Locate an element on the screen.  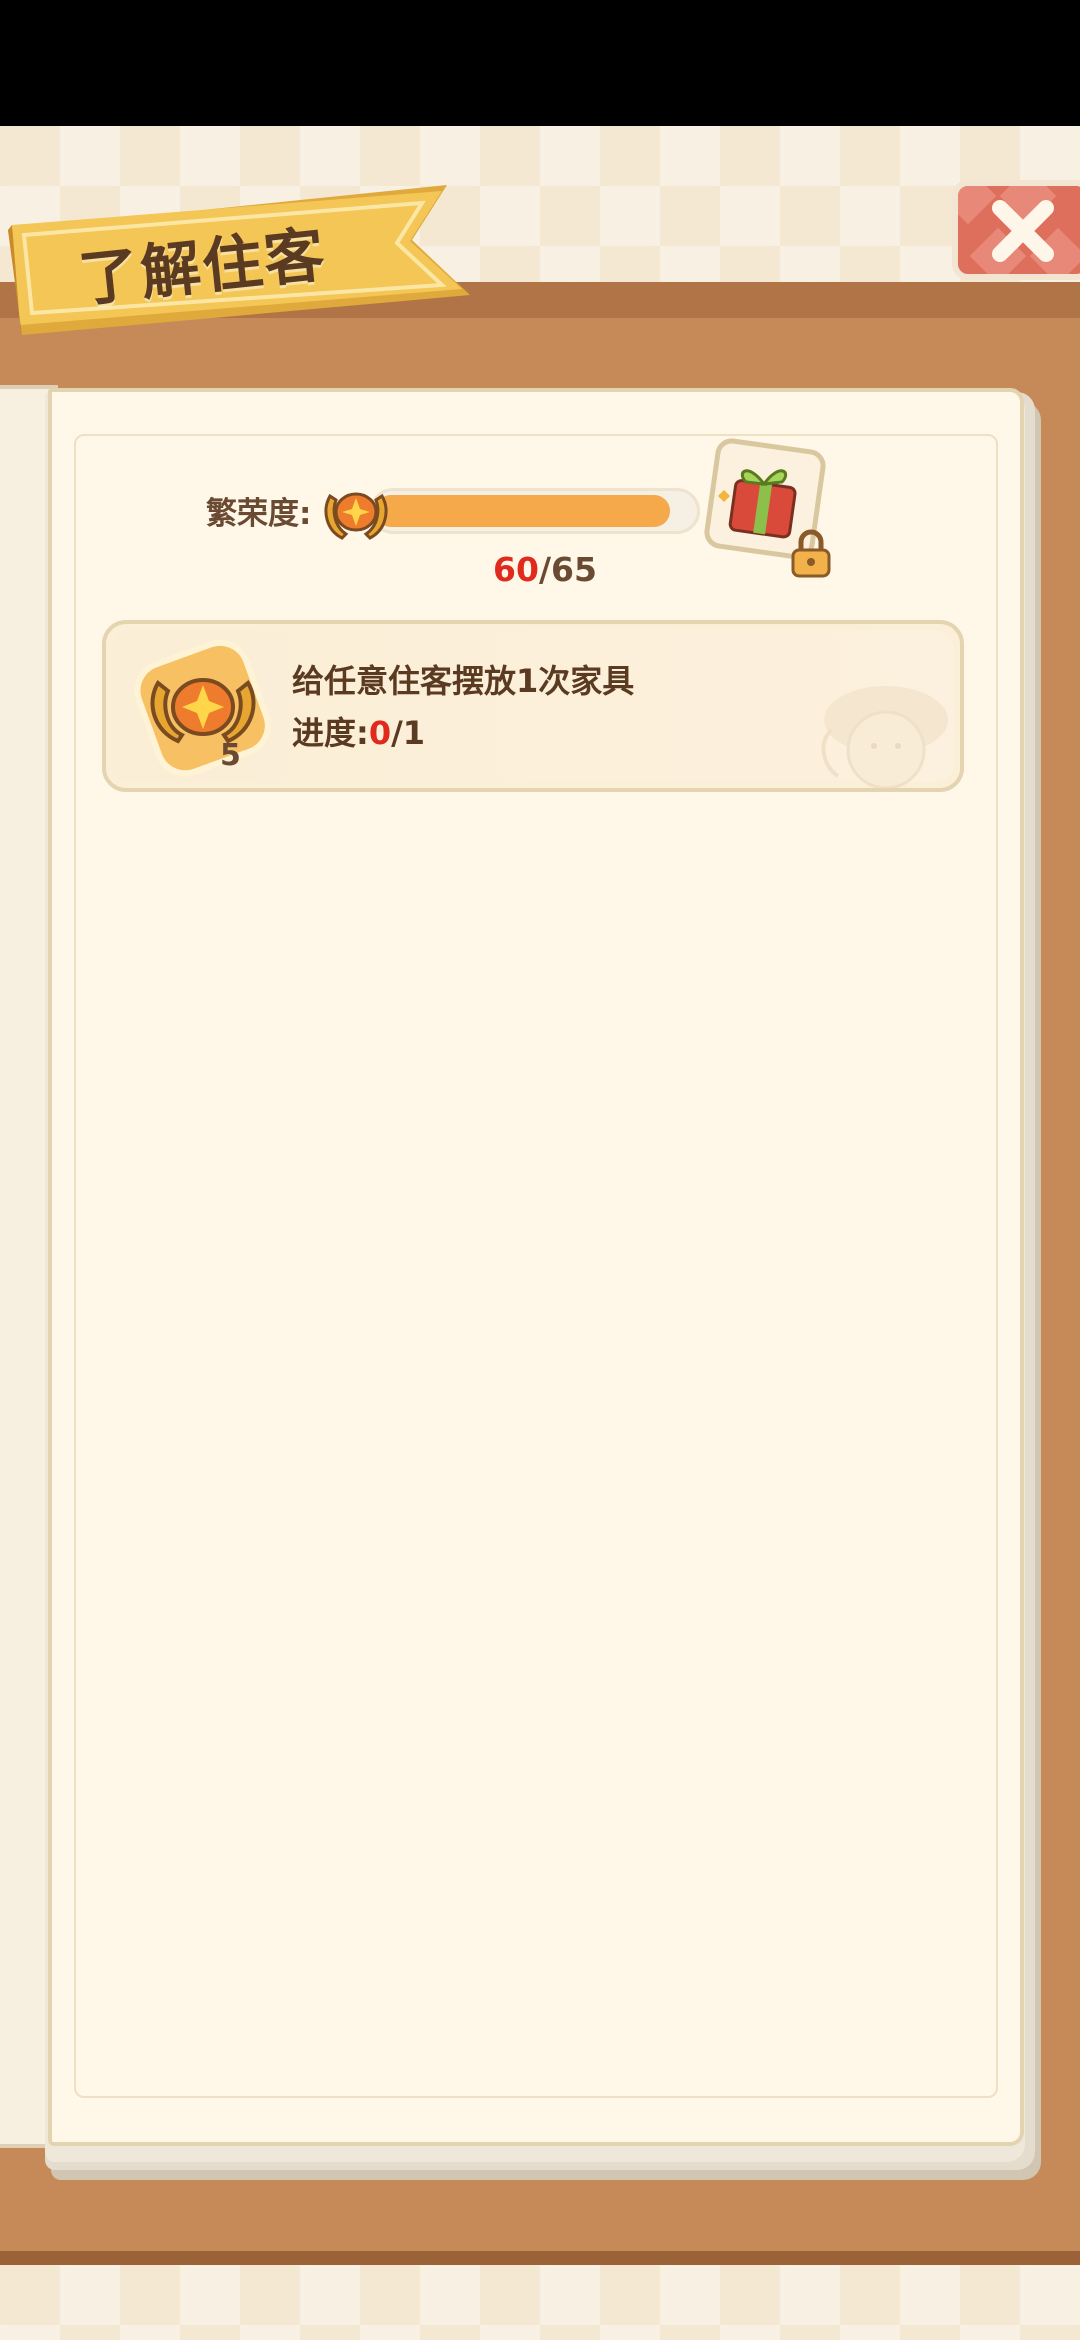
status-bar is located at coordinates (540, 63).